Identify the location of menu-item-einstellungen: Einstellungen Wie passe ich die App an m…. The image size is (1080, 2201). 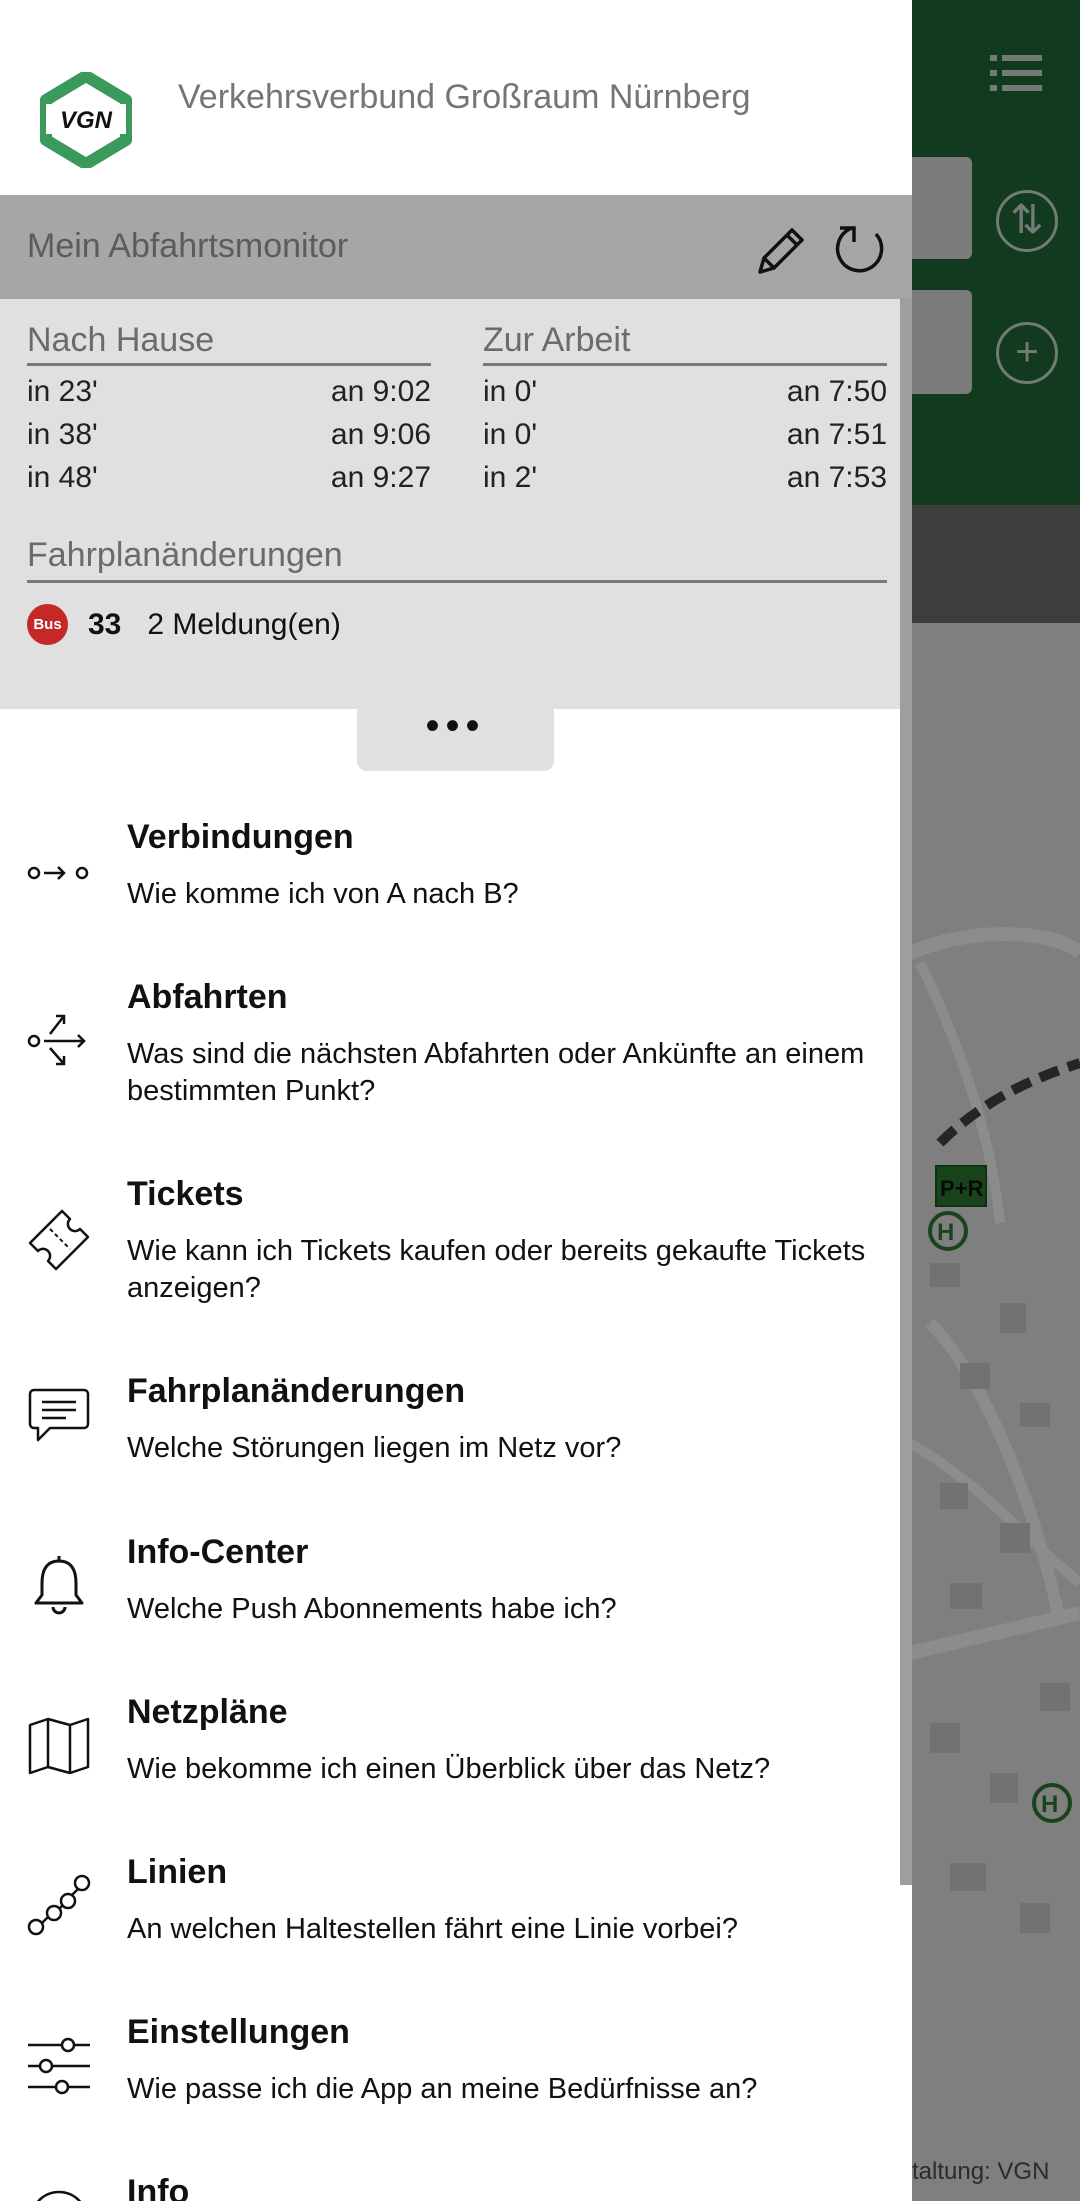
(456, 2073).